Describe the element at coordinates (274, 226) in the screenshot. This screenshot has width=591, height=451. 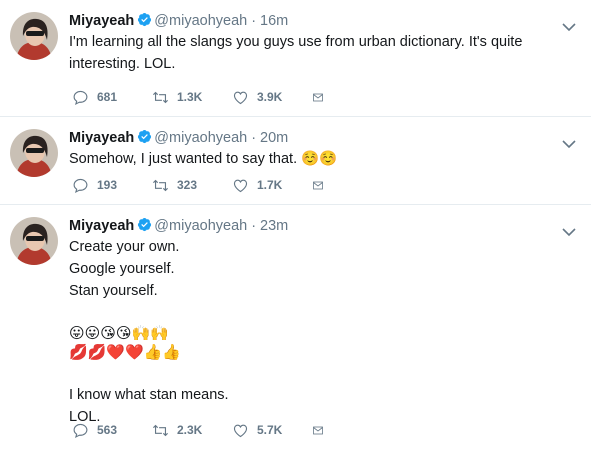
I see `timestamp: 23m` at that location.